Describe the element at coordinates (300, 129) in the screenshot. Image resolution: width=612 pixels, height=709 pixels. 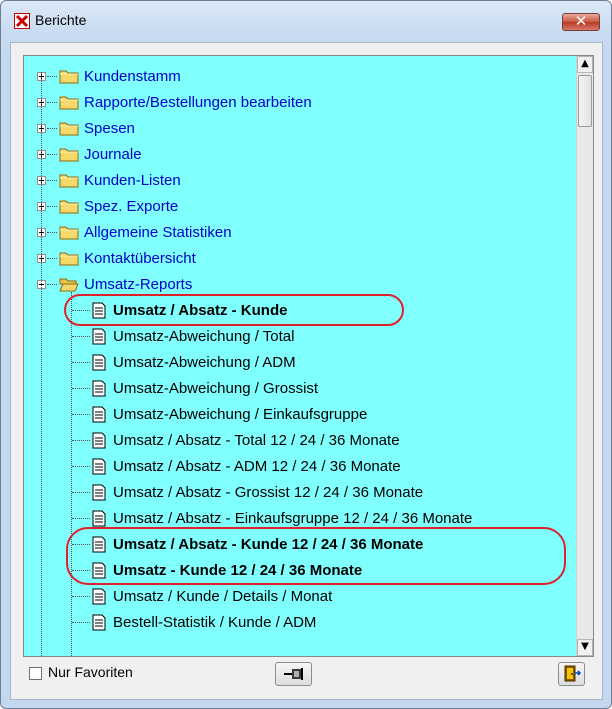
I see `tree-folder: Spesen` at that location.